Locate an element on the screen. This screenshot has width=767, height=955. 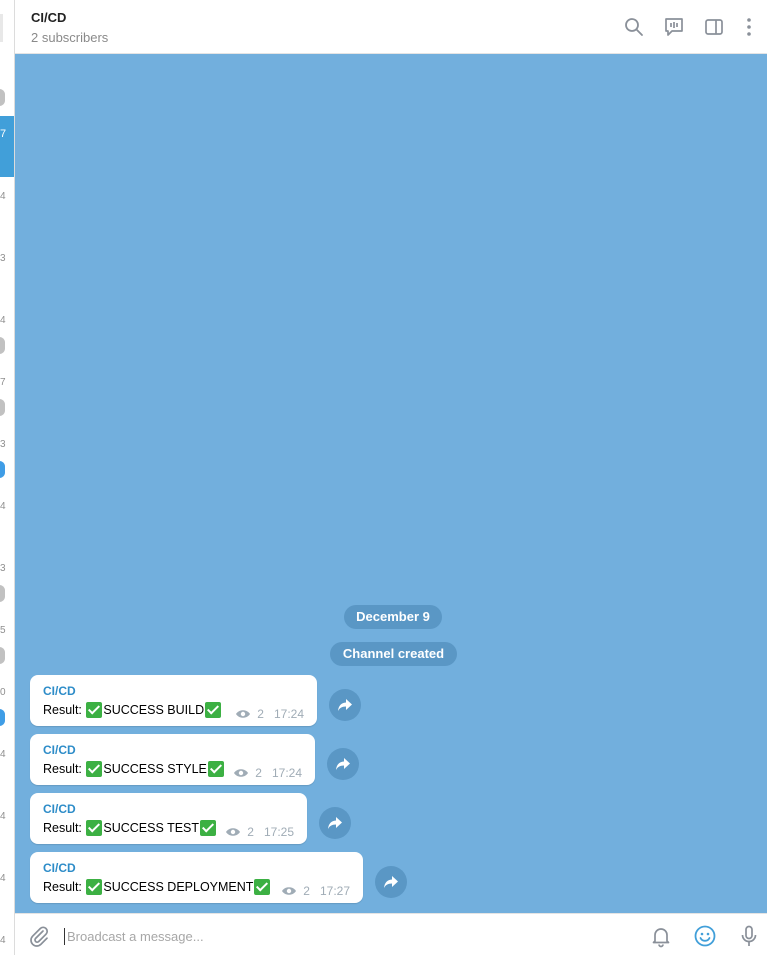
chat-header: CI/CD 2 subscribers is located at coordinates (391, 27).